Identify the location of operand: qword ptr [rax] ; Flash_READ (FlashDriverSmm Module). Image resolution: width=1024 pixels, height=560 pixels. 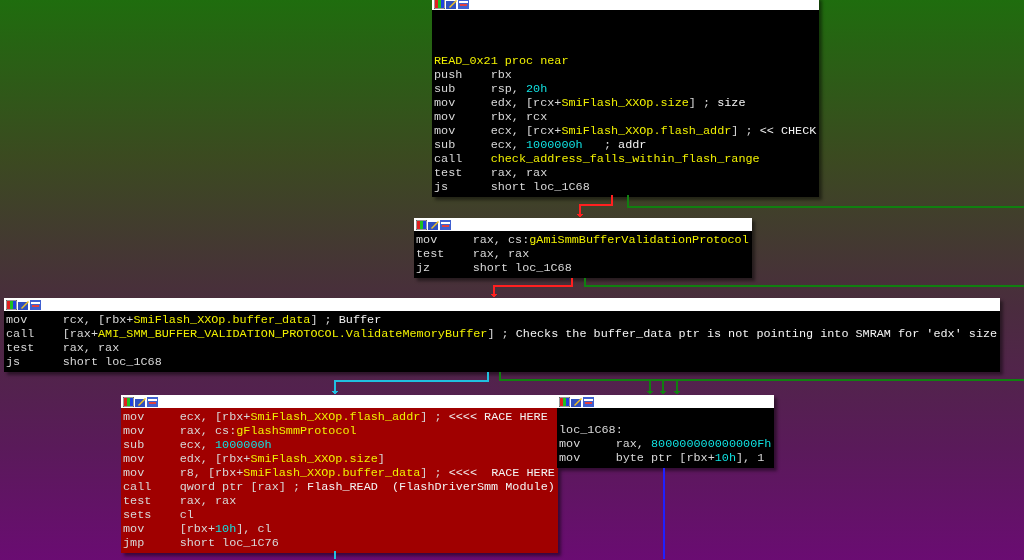
(367, 487).